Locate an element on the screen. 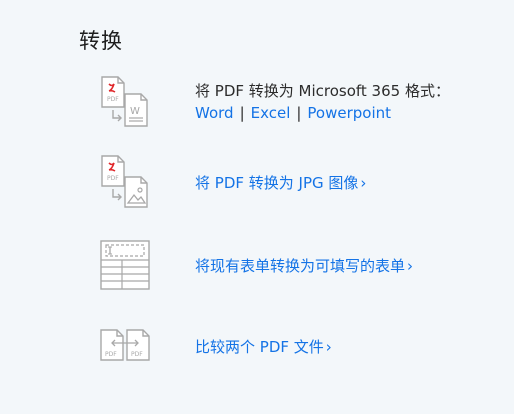 The width and height of the screenshot is (514, 414). compare-pdf-text: 比较两个 PDF 文件 › is located at coordinates (263, 347).